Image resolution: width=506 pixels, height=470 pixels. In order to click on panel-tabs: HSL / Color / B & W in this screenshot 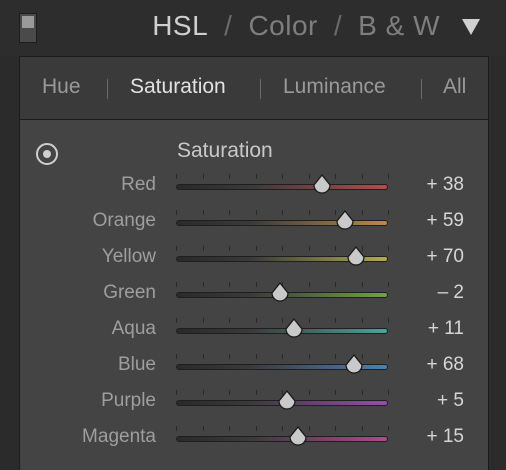, I will do `click(296, 26)`.